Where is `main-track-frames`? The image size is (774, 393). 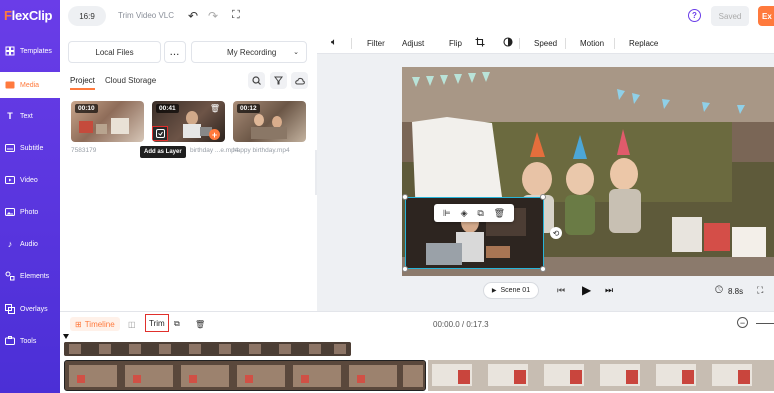 main-track-frames is located at coordinates (245, 375).